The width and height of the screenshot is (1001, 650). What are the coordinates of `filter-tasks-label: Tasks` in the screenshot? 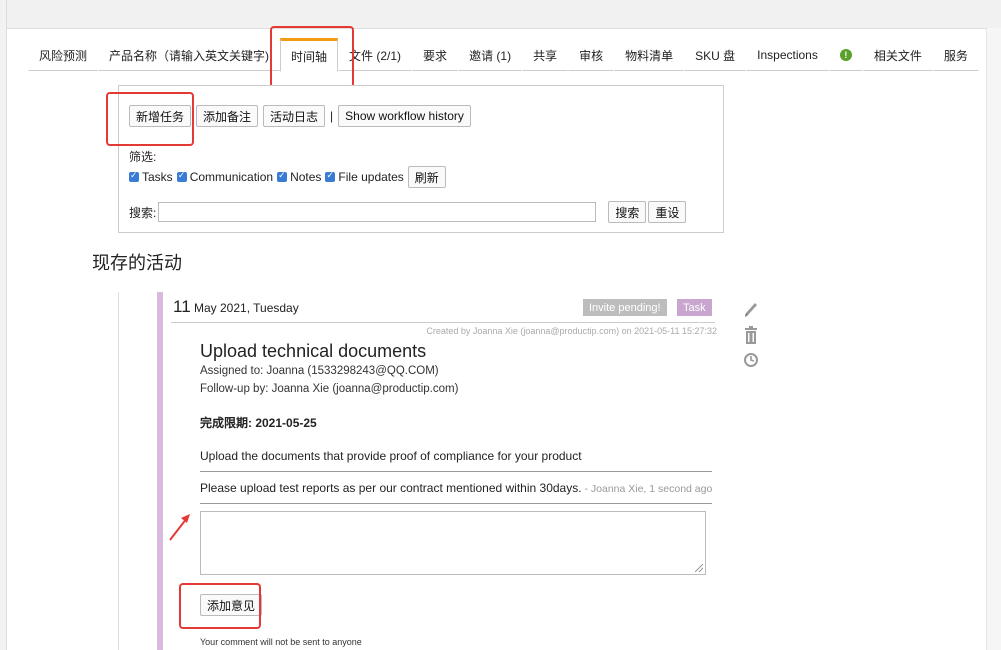 It's located at (157, 177).